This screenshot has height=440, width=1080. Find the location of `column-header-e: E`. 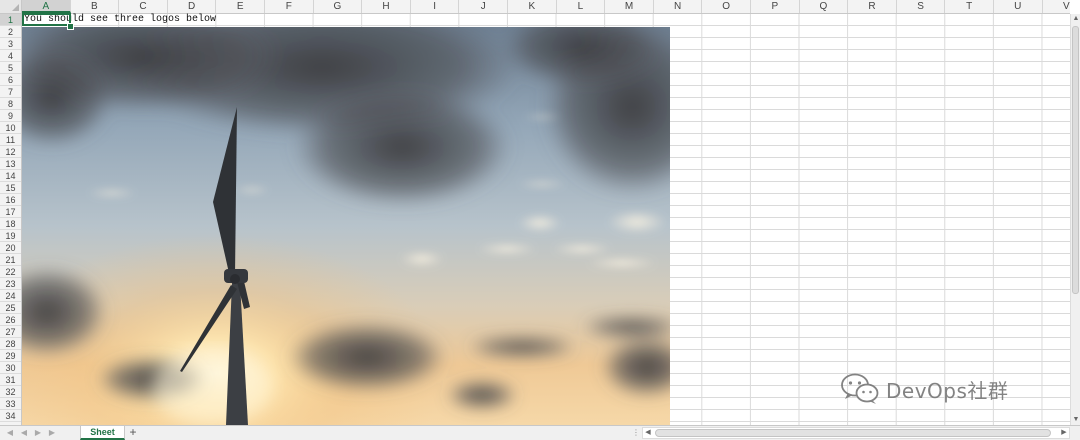

column-header-e: E is located at coordinates (240, 6).